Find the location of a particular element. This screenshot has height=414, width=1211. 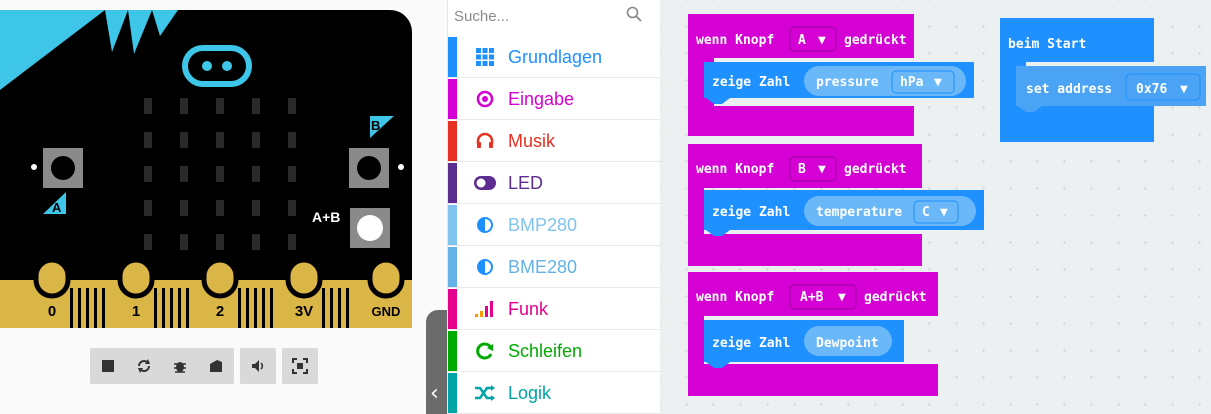

category-label: Grundlagen is located at coordinates (555, 56).